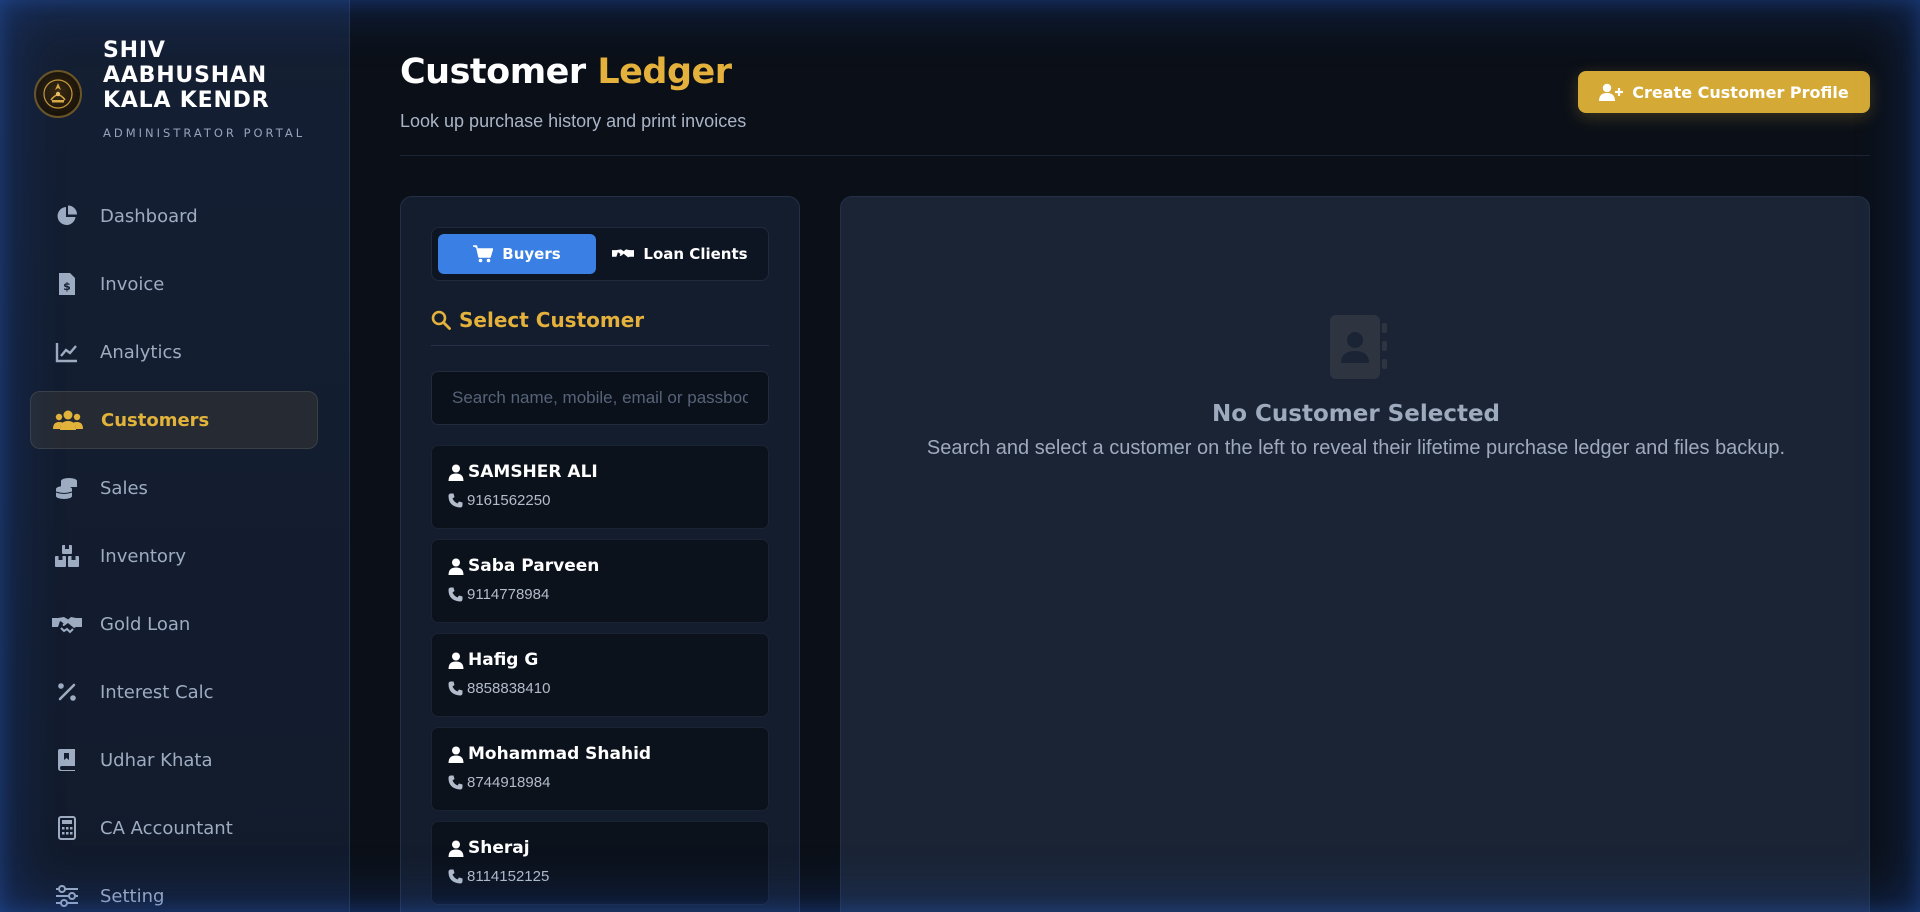 Image resolution: width=1920 pixels, height=912 pixels. I want to click on sidebar-item-gold-loan: Gold Loan, so click(174, 624).